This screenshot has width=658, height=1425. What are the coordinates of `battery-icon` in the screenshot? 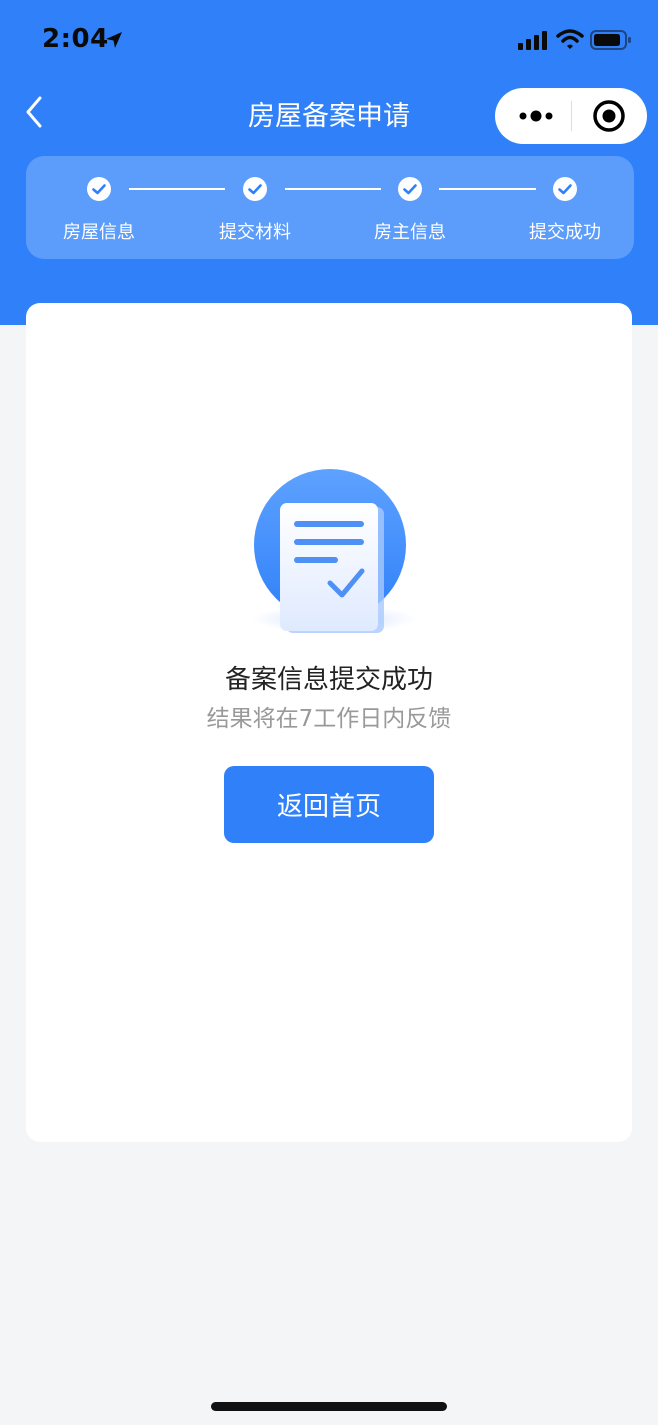 It's located at (610, 40).